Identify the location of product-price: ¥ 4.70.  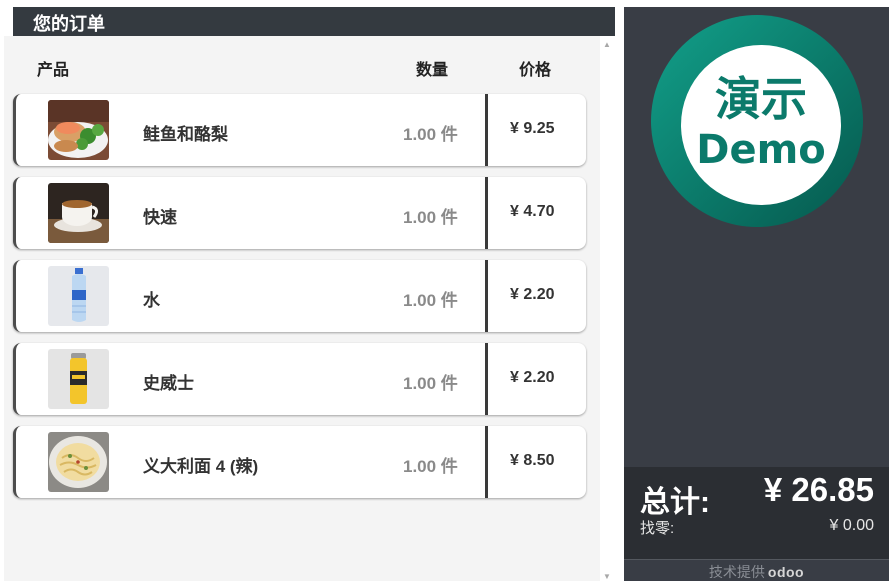
(532, 211).